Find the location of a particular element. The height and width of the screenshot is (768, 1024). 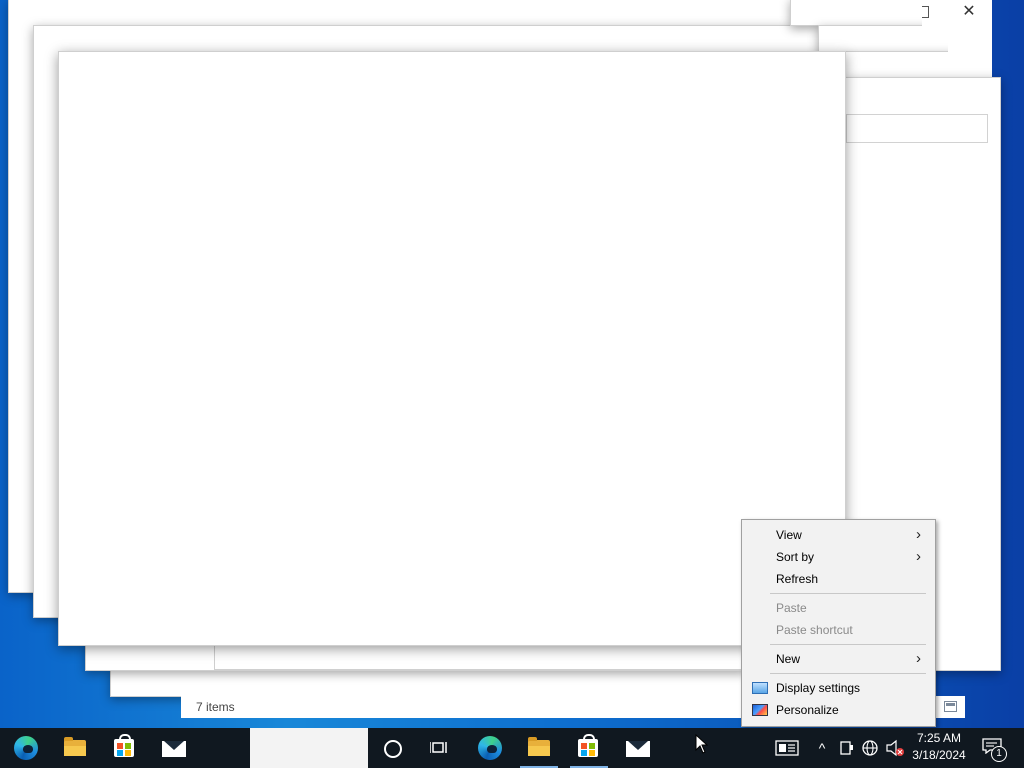

close-icon: ✕ is located at coordinates (969, 12).